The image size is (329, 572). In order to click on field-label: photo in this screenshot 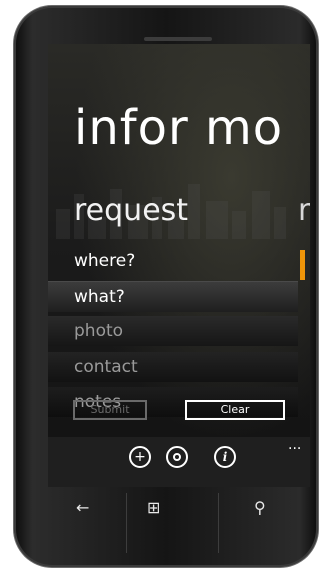, I will do `click(99, 331)`.